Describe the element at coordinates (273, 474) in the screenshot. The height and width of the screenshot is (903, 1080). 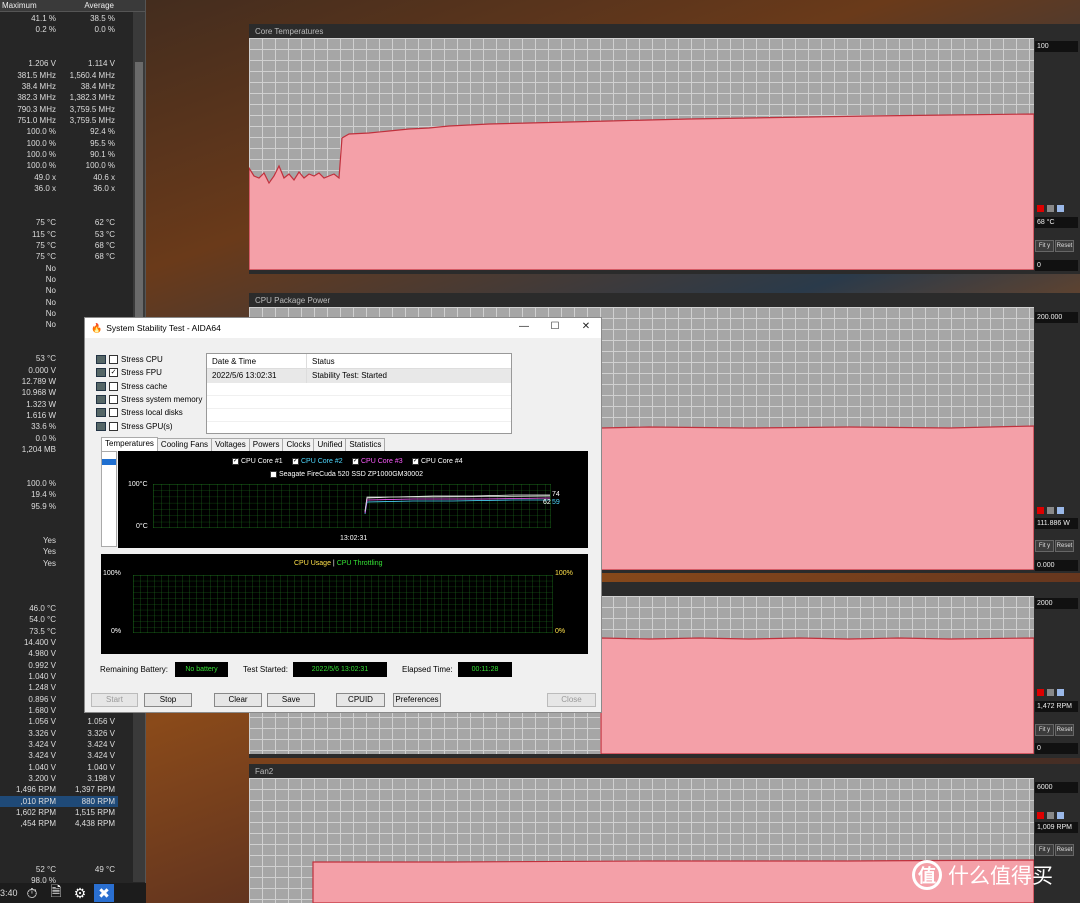
I see `legend-ssd-checkbox` at that location.